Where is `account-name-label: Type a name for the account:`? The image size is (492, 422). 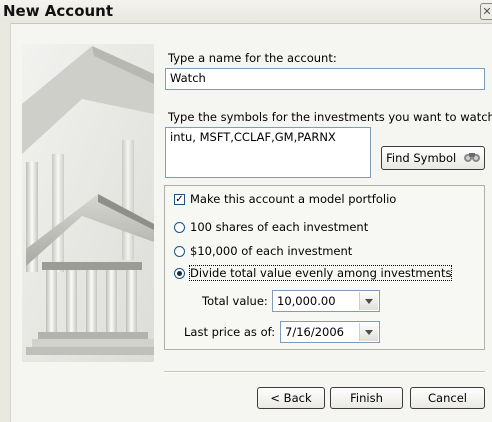
account-name-label: Type a name for the account: is located at coordinates (252, 58).